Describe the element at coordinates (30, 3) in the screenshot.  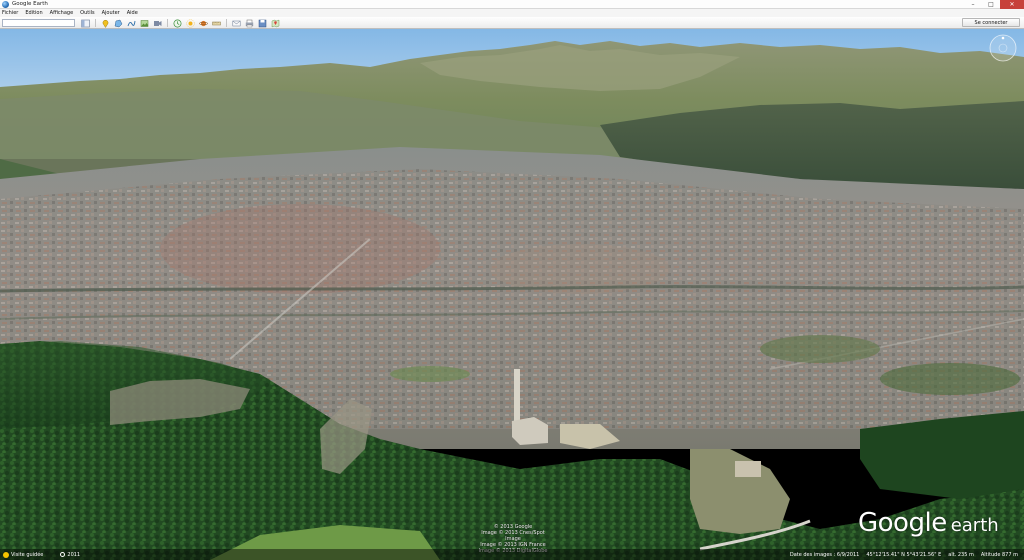
I see `window-title: Google Earth` at that location.